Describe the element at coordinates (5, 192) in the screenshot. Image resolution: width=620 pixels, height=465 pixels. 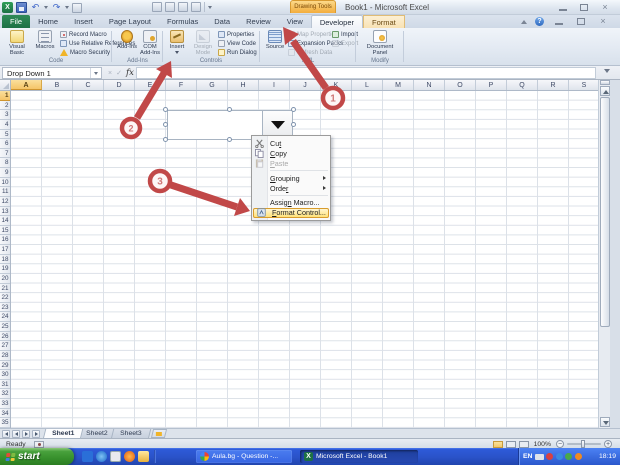
I see `row-header-11: 11` at that location.